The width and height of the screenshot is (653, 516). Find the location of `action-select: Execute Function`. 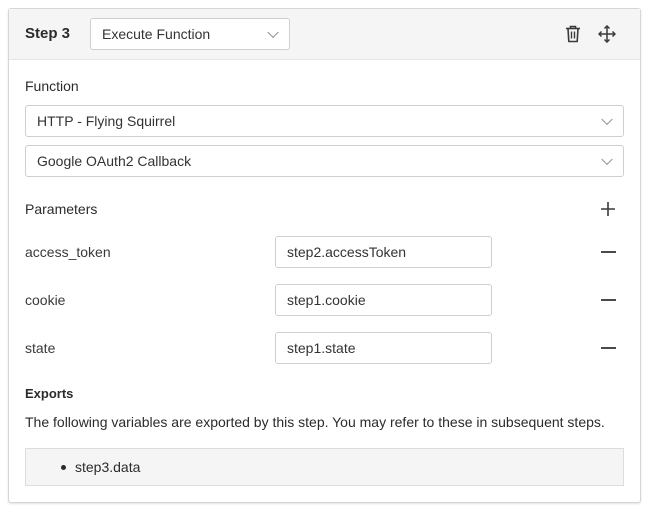

action-select: Execute Function is located at coordinates (190, 34).